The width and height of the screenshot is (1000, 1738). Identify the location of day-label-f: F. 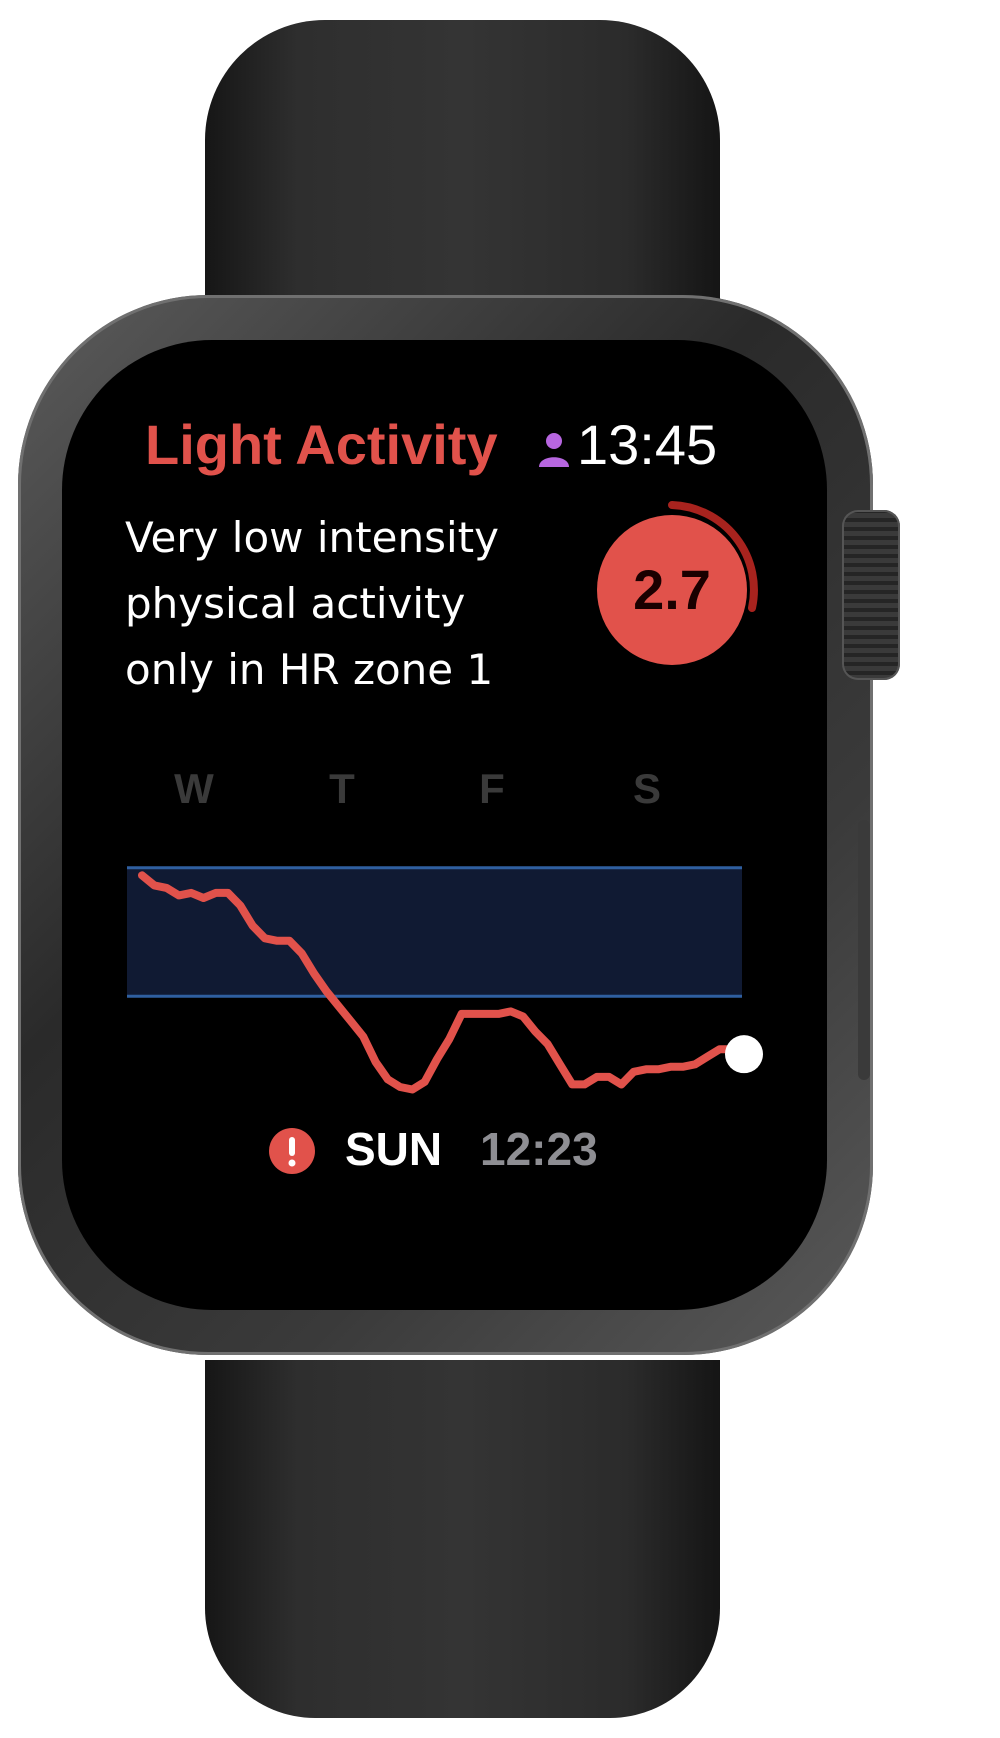
(492, 788).